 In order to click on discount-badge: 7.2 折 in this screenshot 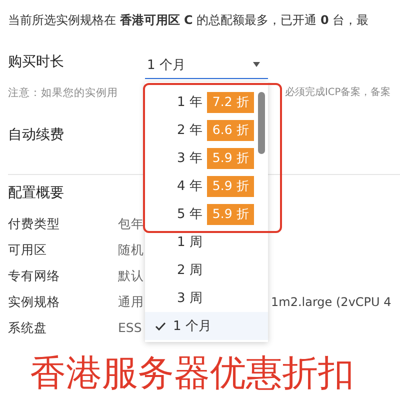, I will do `click(230, 102)`.